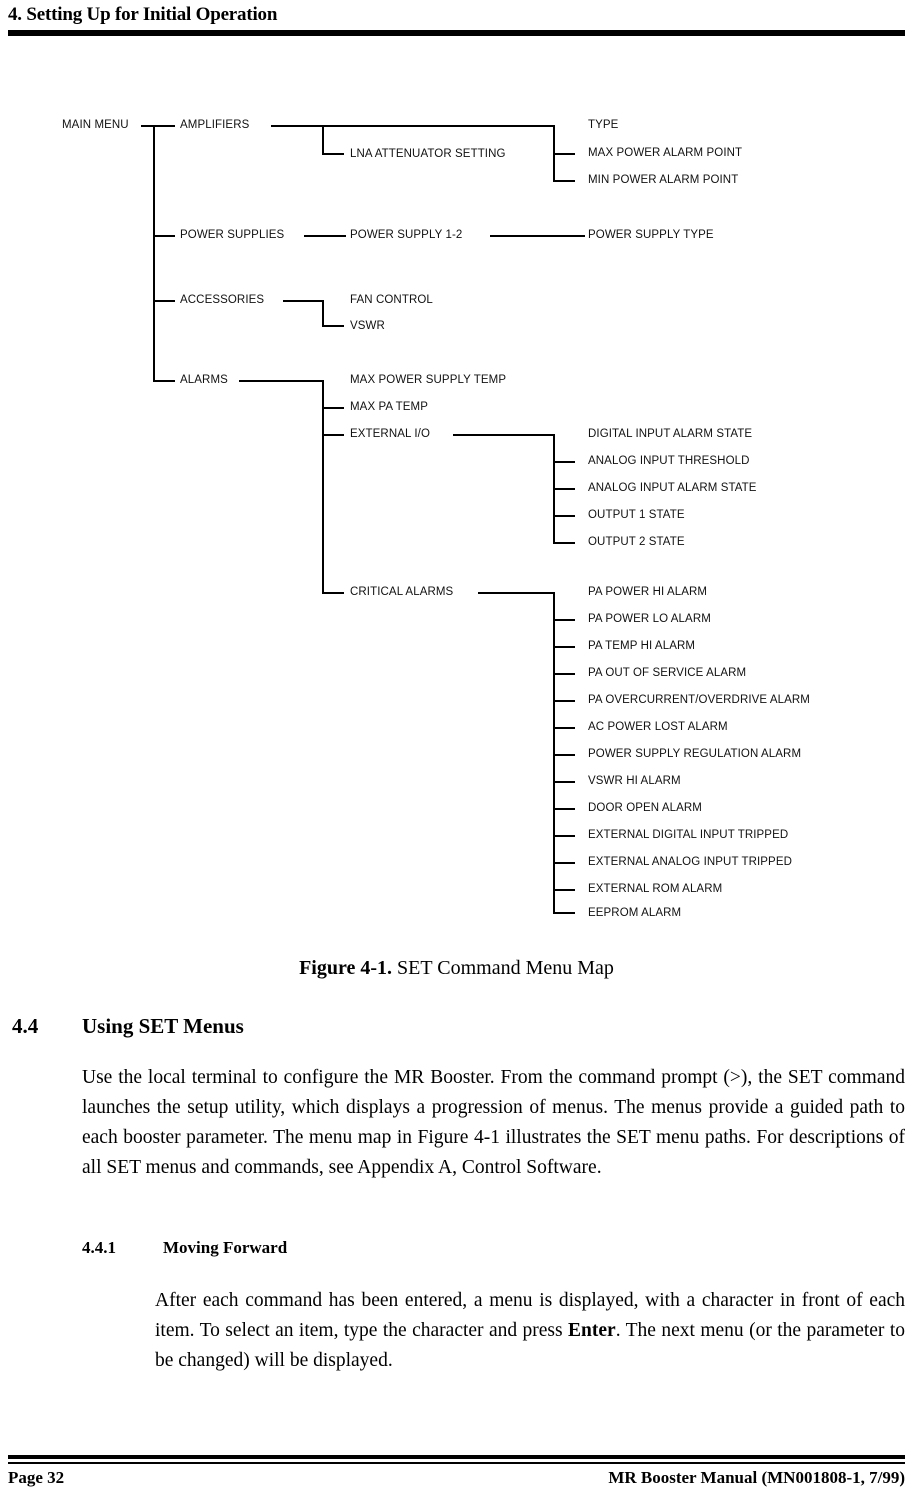 The image size is (913, 1495). I want to click on tree-connector-accessories, so click(164, 301).